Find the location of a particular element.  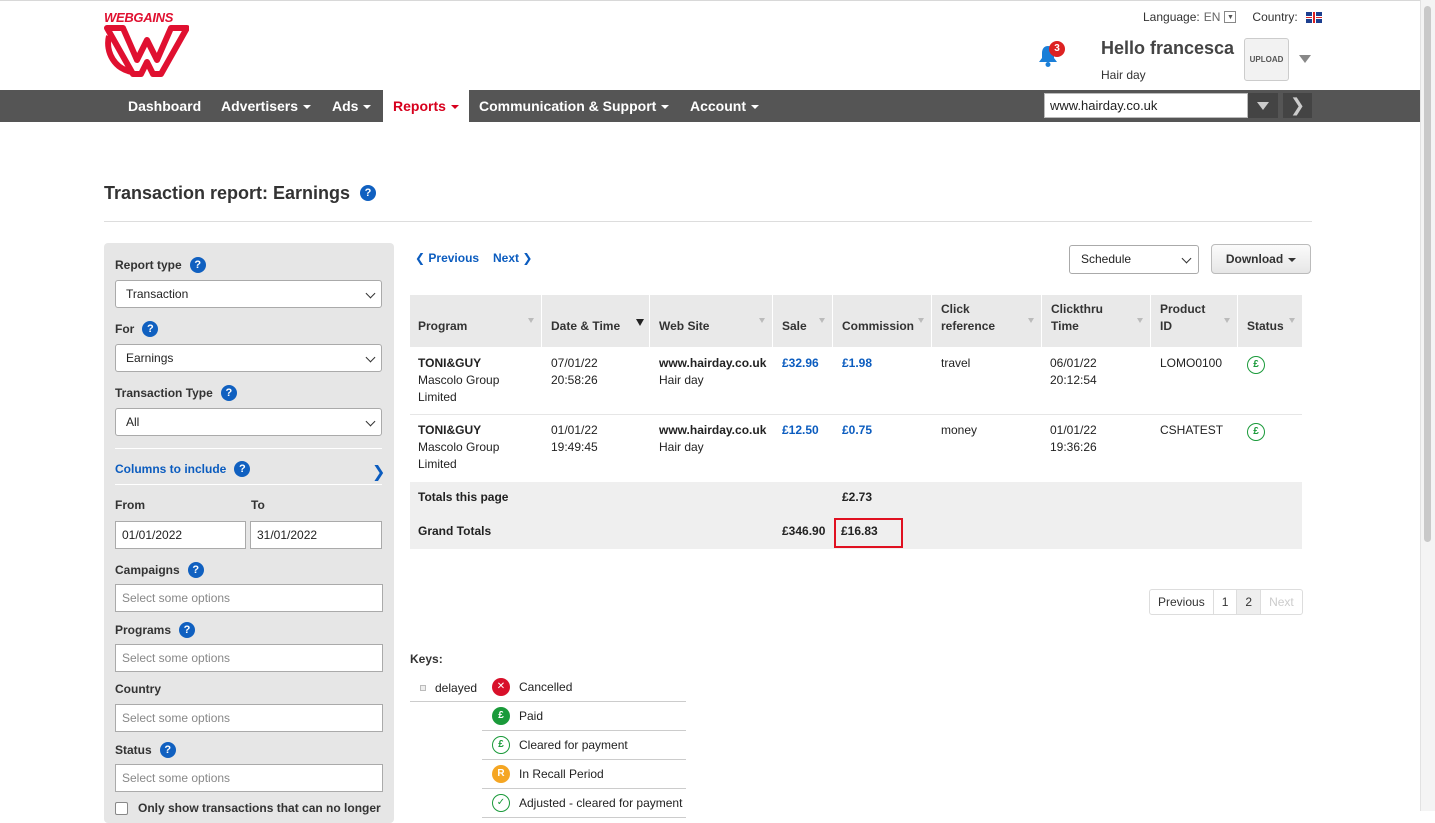

paid-icon: £ is located at coordinates (501, 716).